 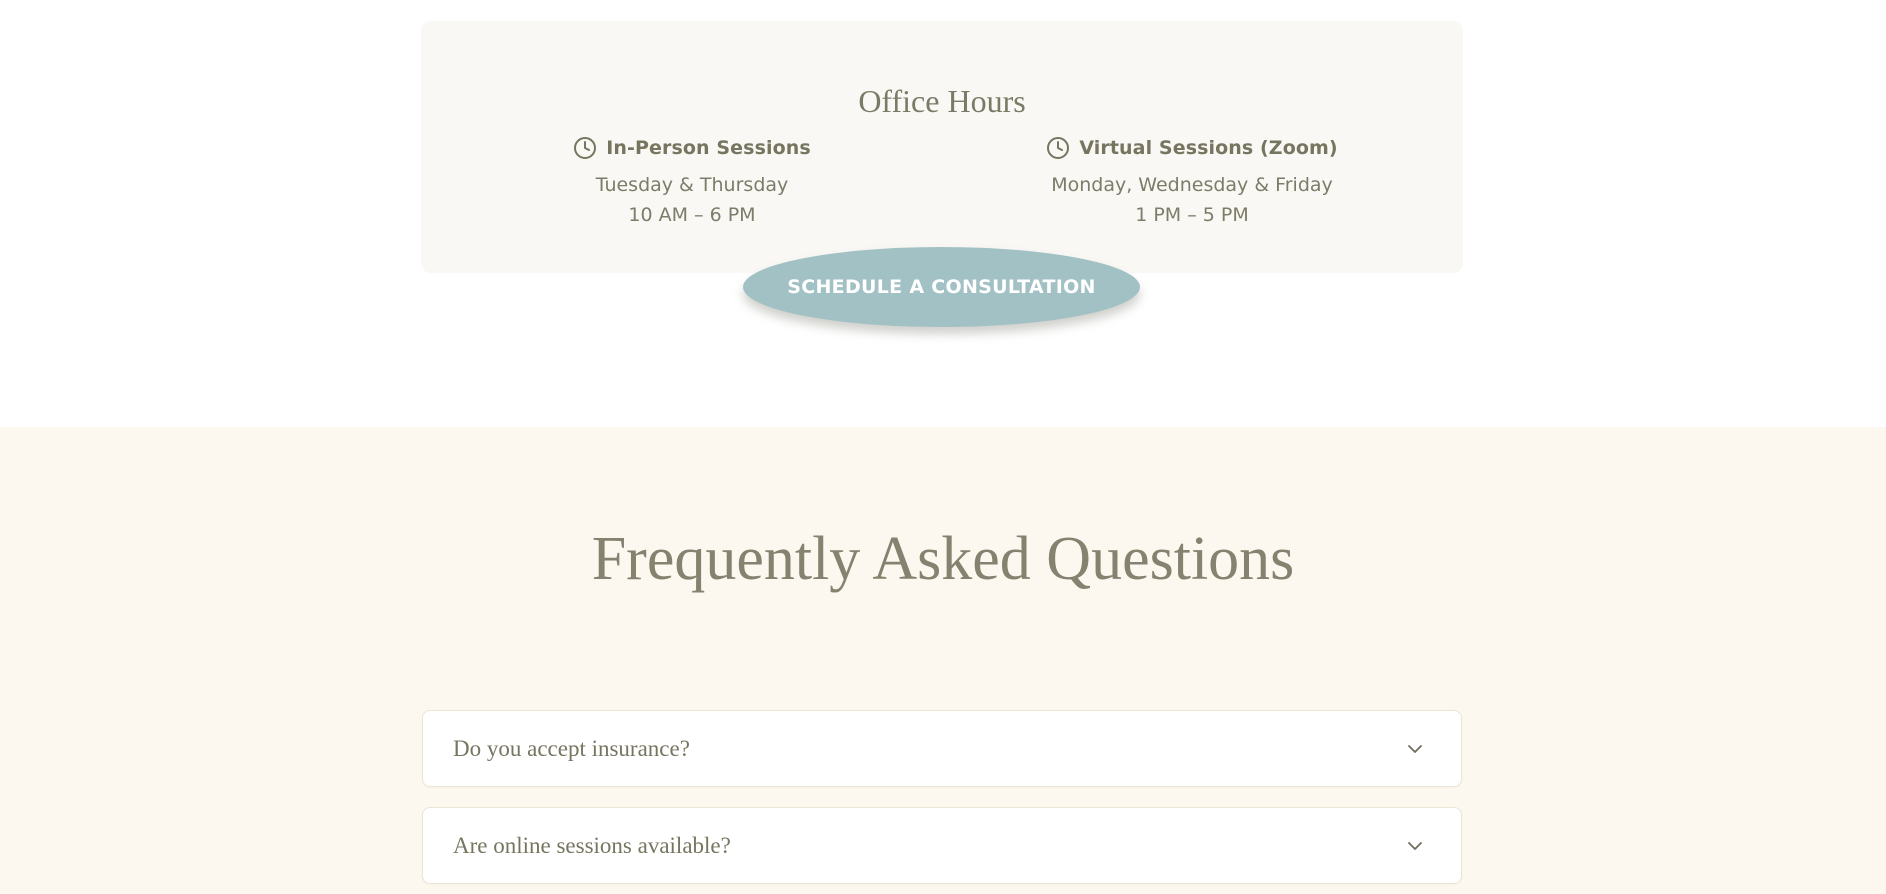 What do you see at coordinates (692, 215) in the screenshot?
I see `in-person-time: 10 AM – 6 PM` at bounding box center [692, 215].